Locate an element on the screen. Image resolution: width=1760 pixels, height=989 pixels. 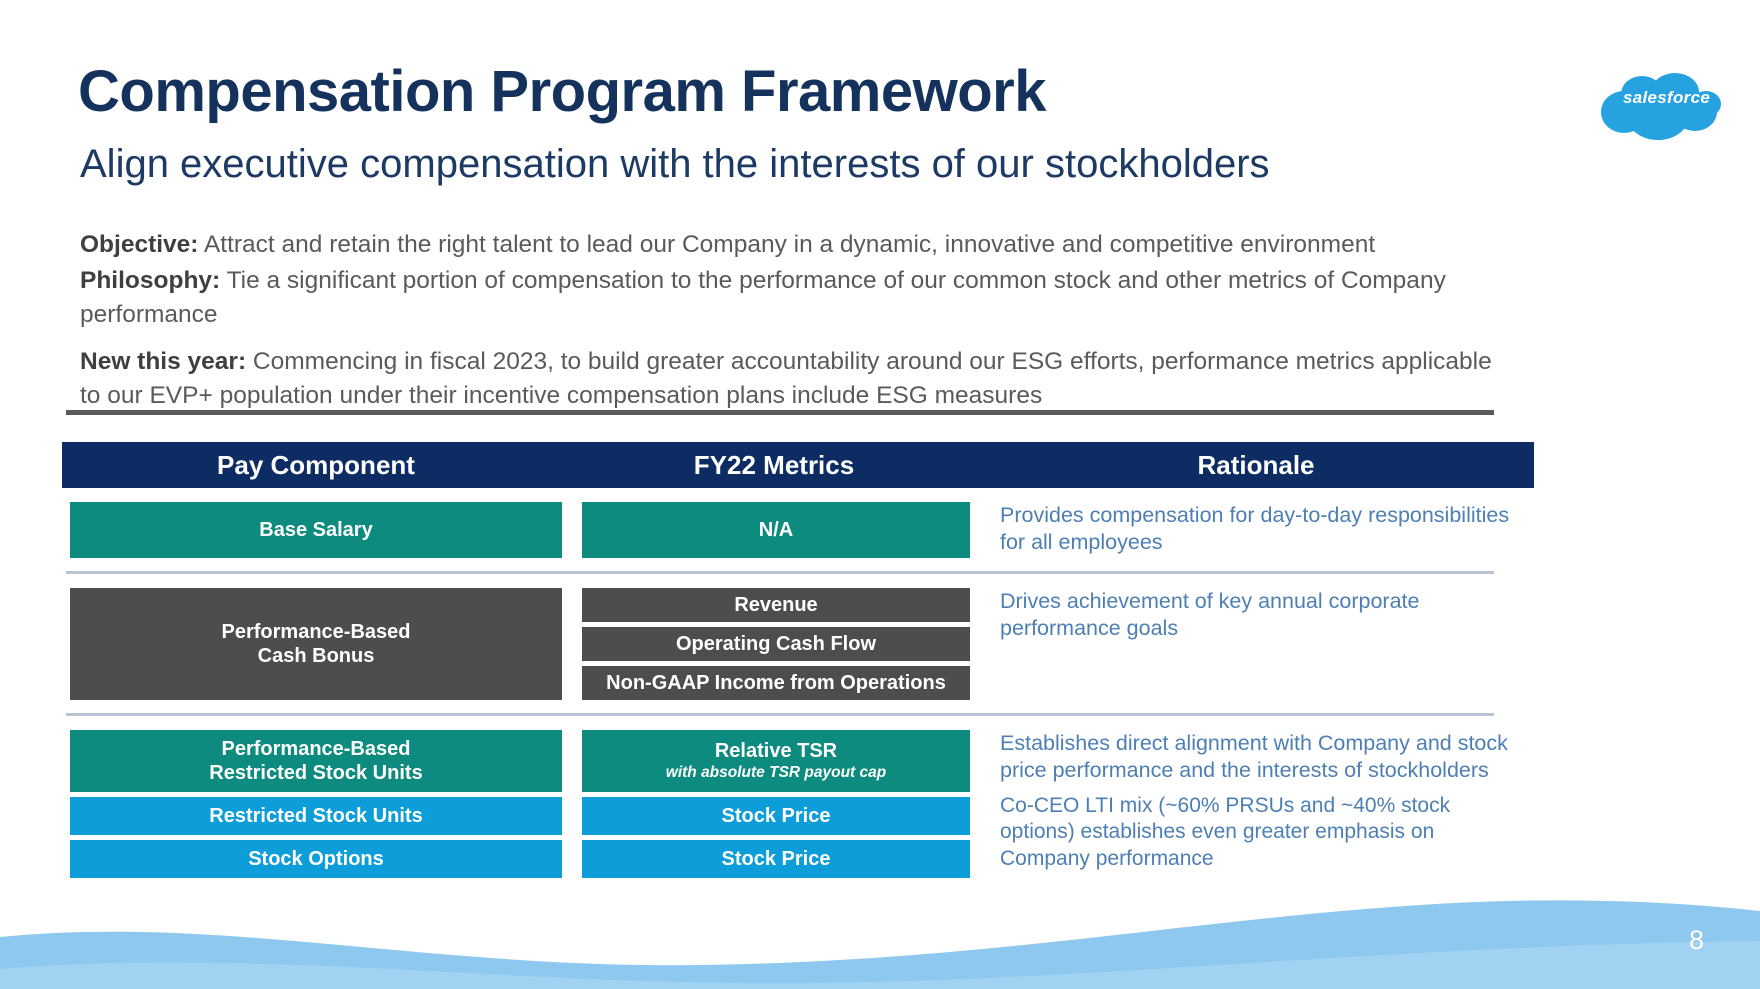
section-divider is located at coordinates (780, 412).